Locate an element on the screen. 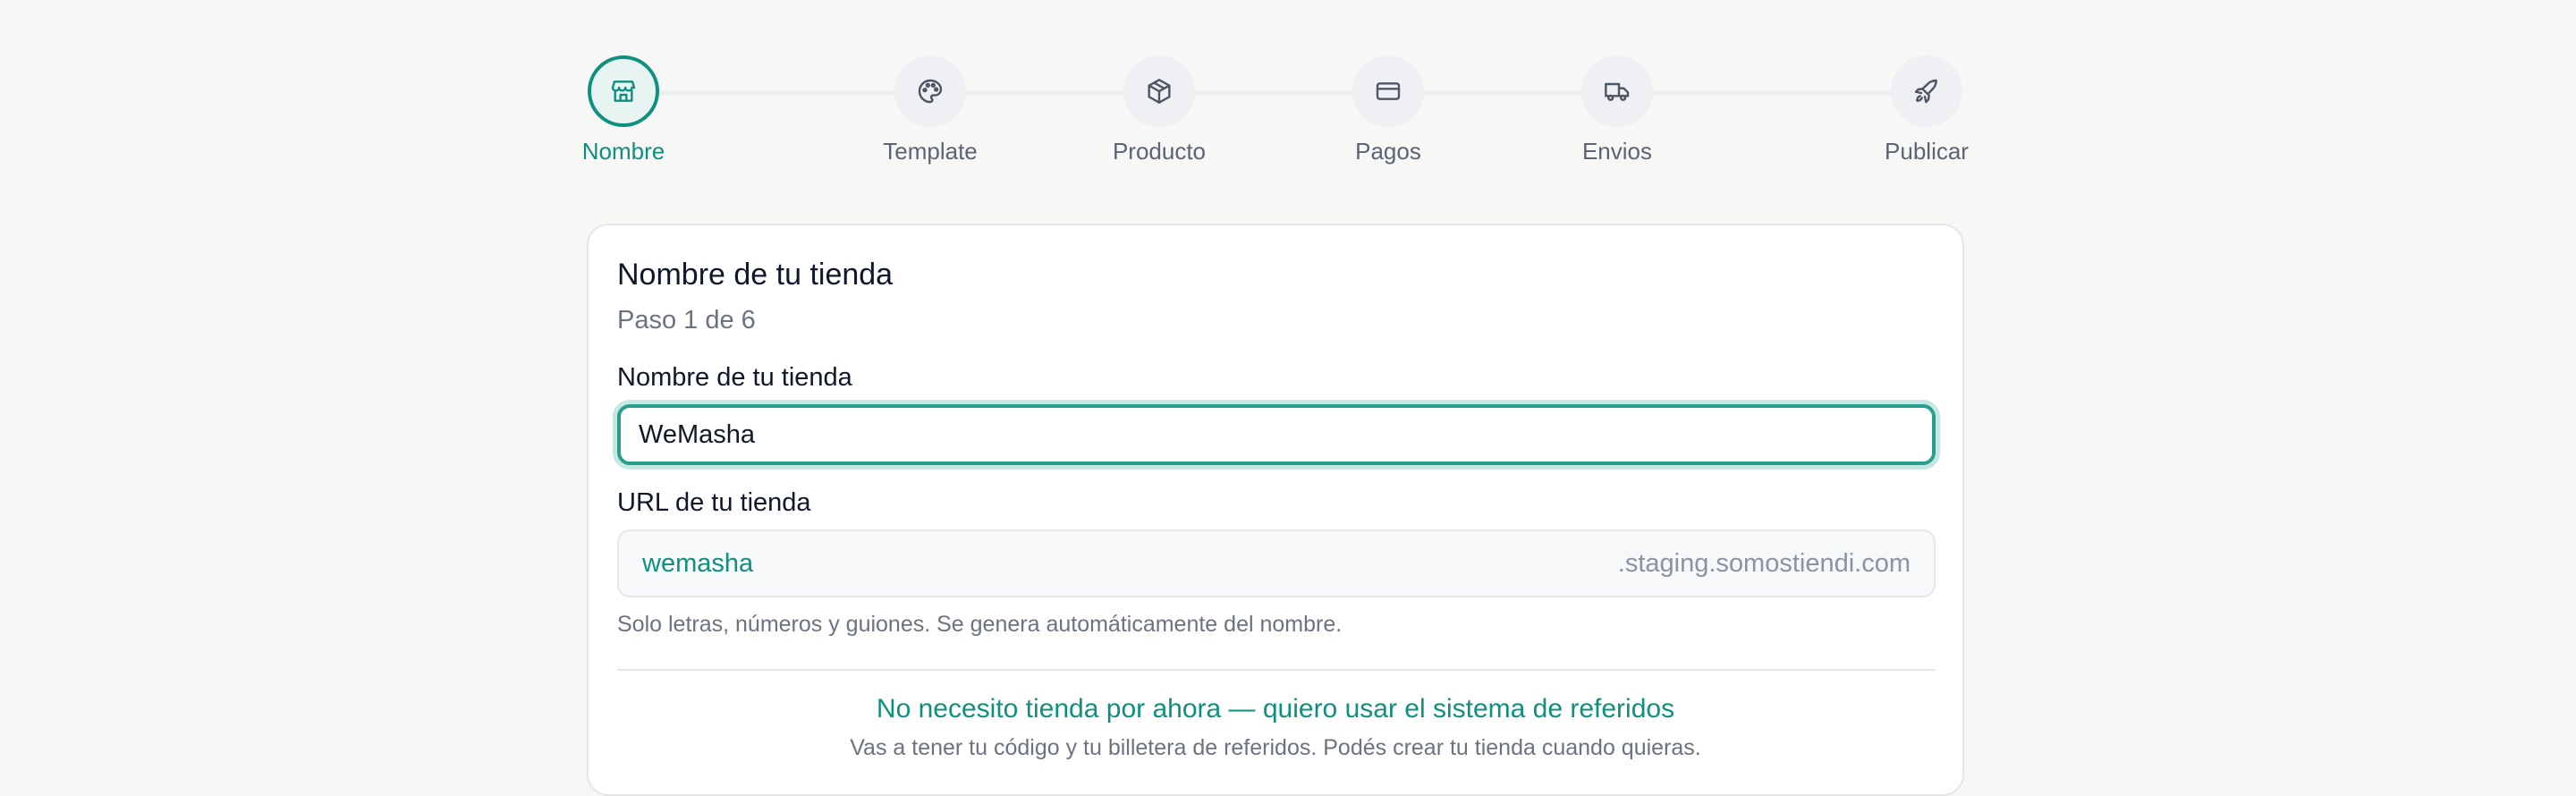 The image size is (2576, 796). step-envios-circle is located at coordinates (1617, 91).